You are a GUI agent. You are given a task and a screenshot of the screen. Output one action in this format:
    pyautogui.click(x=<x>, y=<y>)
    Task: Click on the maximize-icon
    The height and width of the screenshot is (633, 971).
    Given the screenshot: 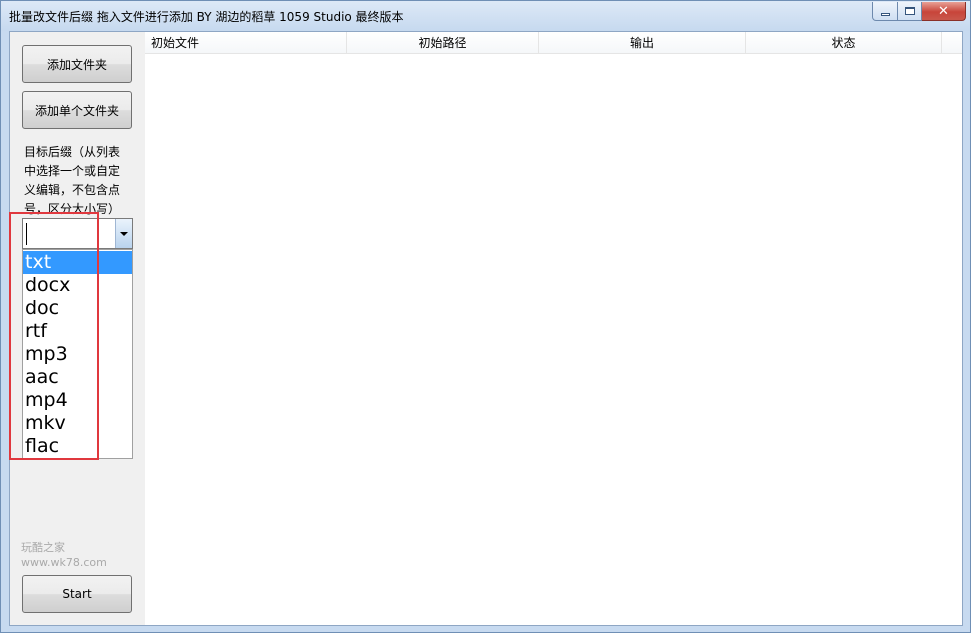 What is the action you would take?
    pyautogui.click(x=909, y=11)
    